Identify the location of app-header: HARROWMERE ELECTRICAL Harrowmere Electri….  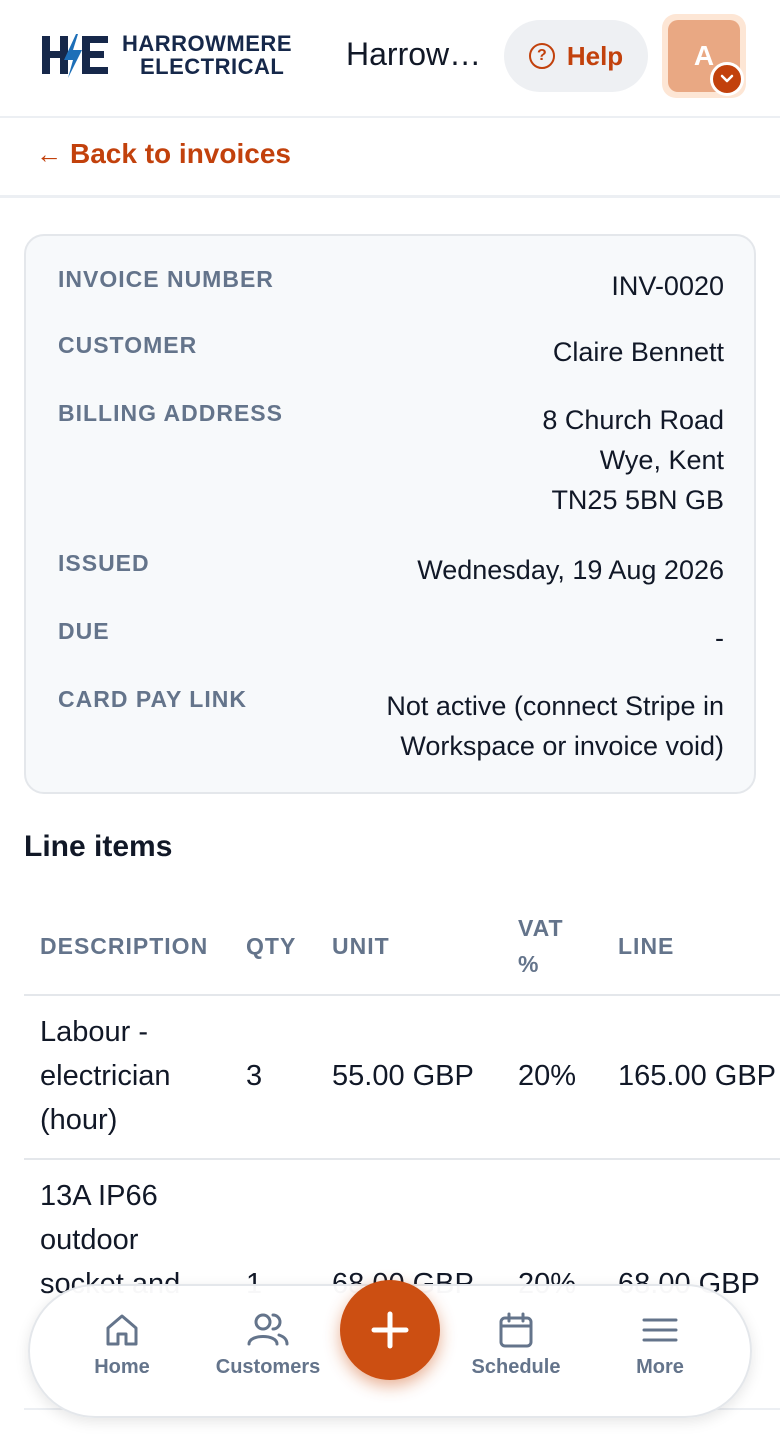
(390, 59).